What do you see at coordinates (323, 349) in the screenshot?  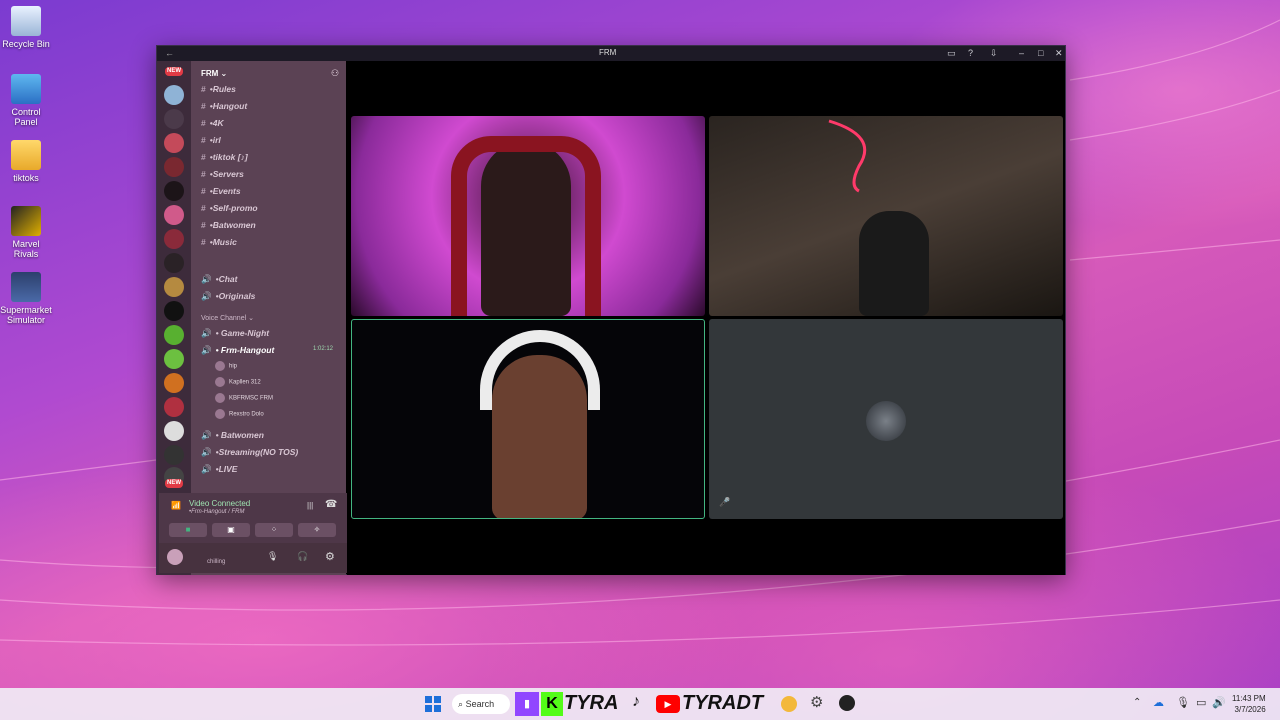 I see `call-timer: 1:02:12` at bounding box center [323, 349].